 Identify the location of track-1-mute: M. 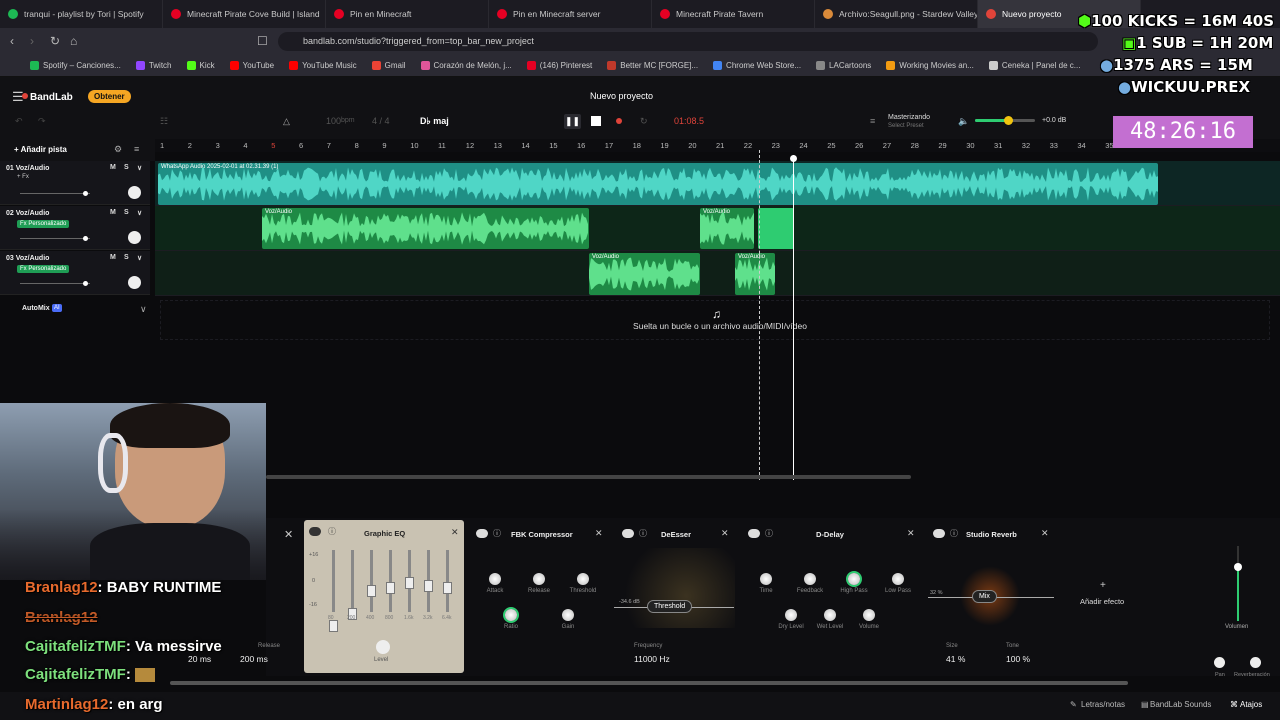
(113, 167).